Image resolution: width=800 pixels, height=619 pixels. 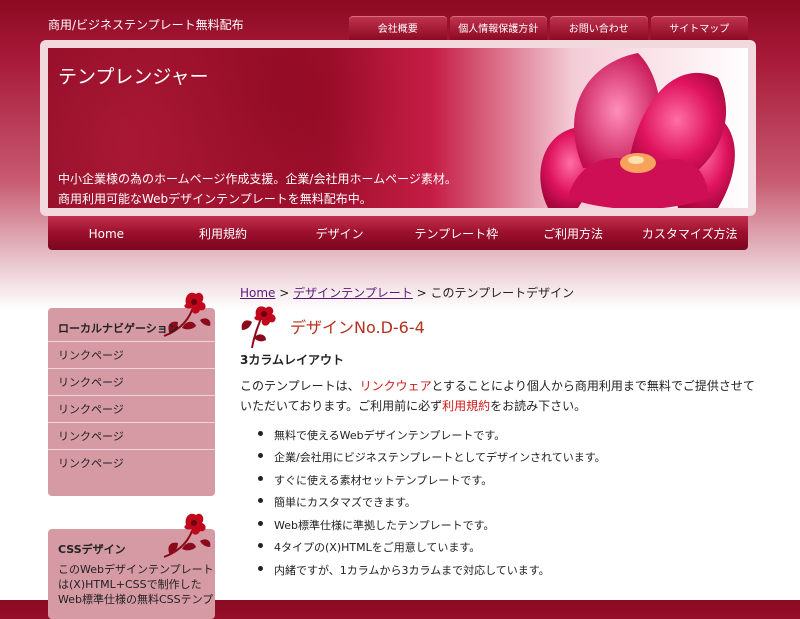 What do you see at coordinates (136, 569) in the screenshot?
I see `css-design-text-1: このWebデザインテンプレート` at bounding box center [136, 569].